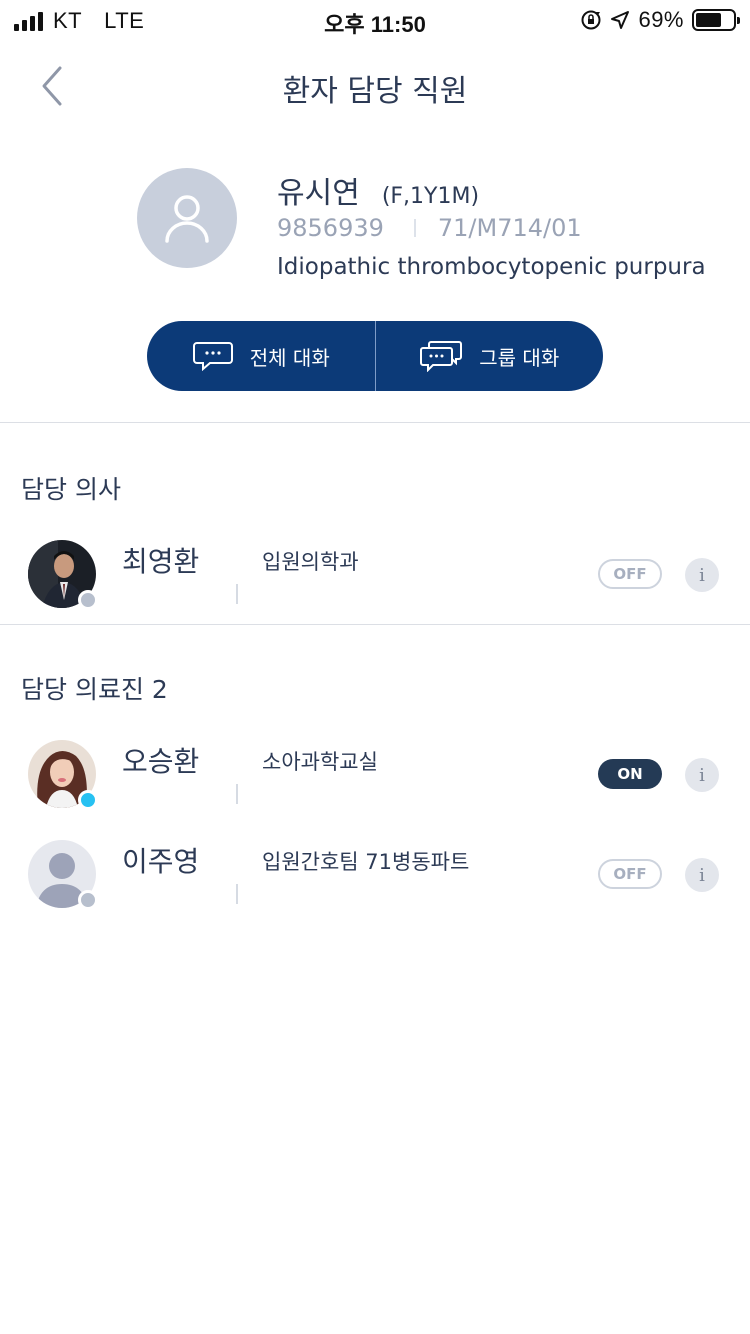 The image size is (750, 1334). I want to click on nav-bar: 환자 담당 직원, so click(375, 86).